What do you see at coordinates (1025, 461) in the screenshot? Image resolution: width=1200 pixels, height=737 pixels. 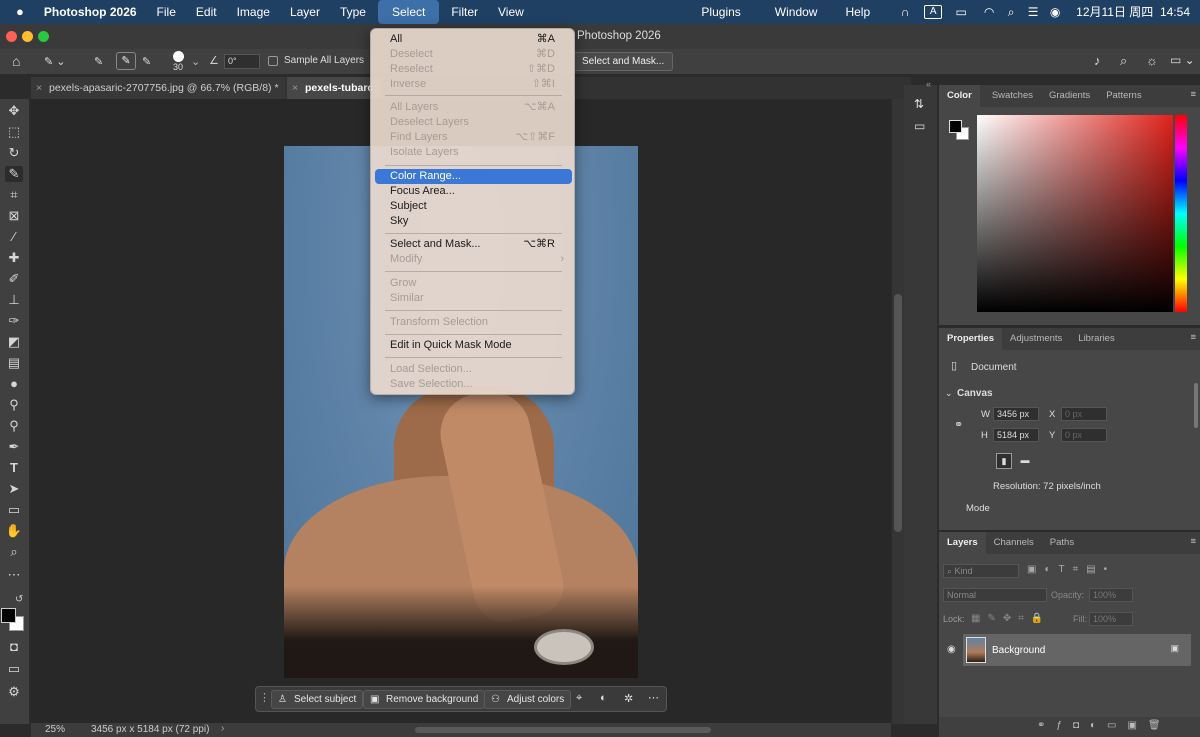 I see `landscape-orientation-icon: ▬` at bounding box center [1025, 461].